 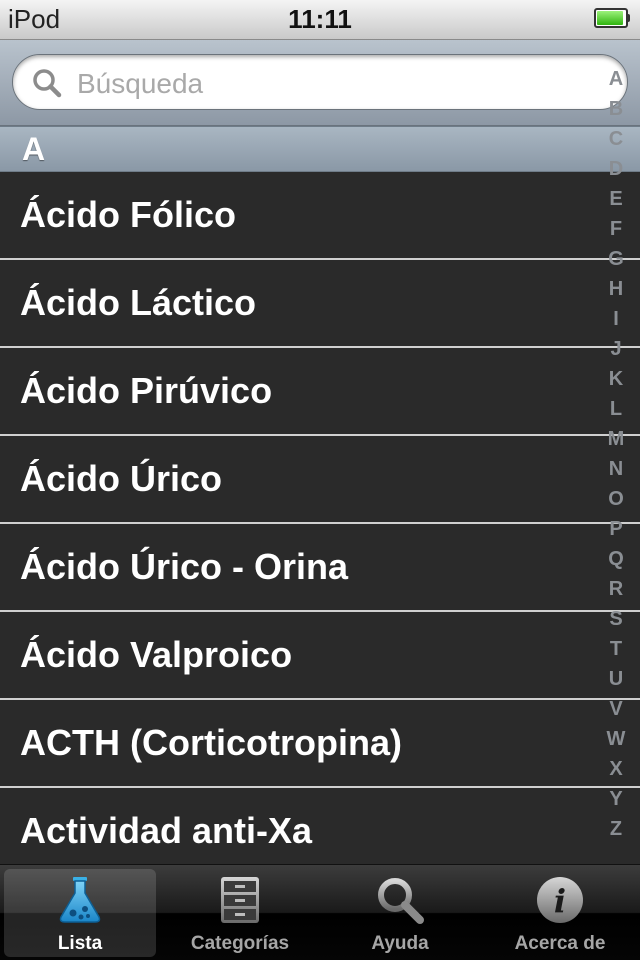 I want to click on index-letter: N, so click(x=616, y=469).